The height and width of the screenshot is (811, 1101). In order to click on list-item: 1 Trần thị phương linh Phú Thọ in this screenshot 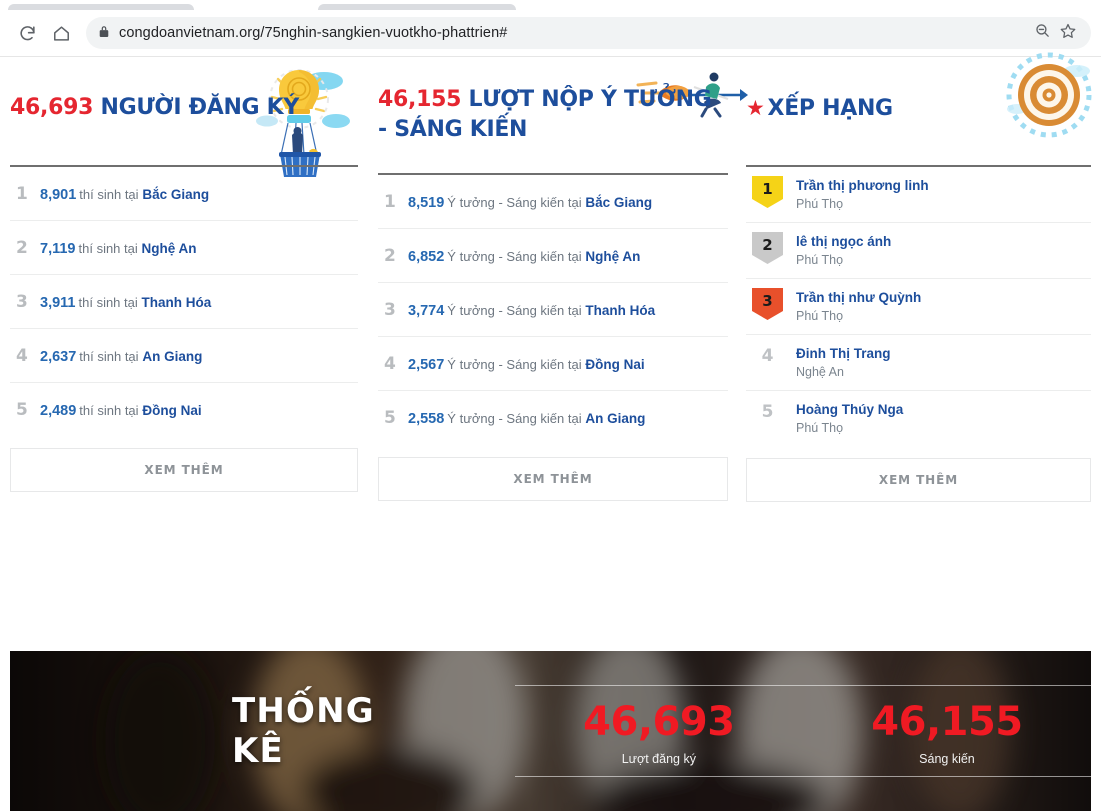, I will do `click(918, 195)`.